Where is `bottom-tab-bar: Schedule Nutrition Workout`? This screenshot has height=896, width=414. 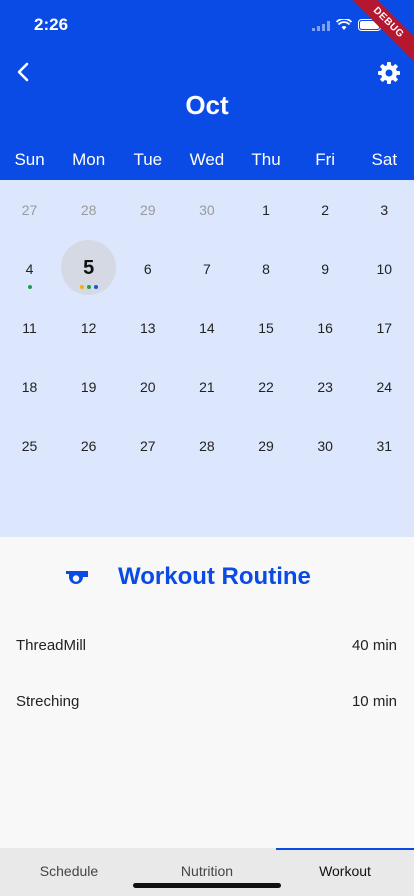
bottom-tab-bar: Schedule Nutrition Workout is located at coordinates (207, 872).